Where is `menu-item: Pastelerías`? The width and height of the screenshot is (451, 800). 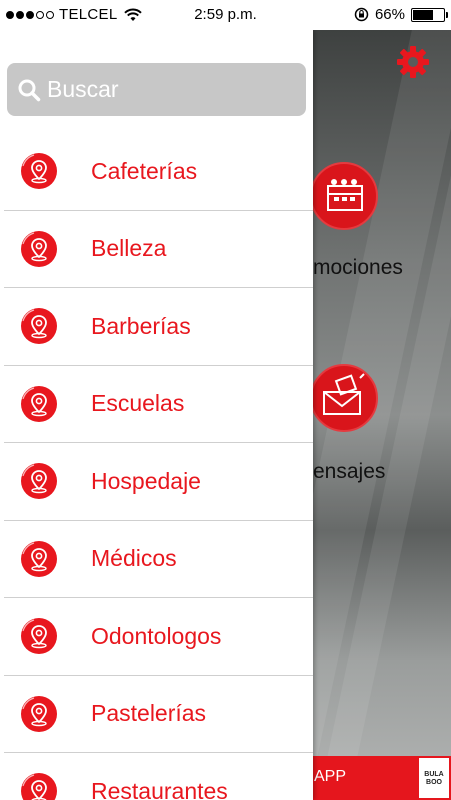 menu-item: Pastelerías is located at coordinates (158, 714).